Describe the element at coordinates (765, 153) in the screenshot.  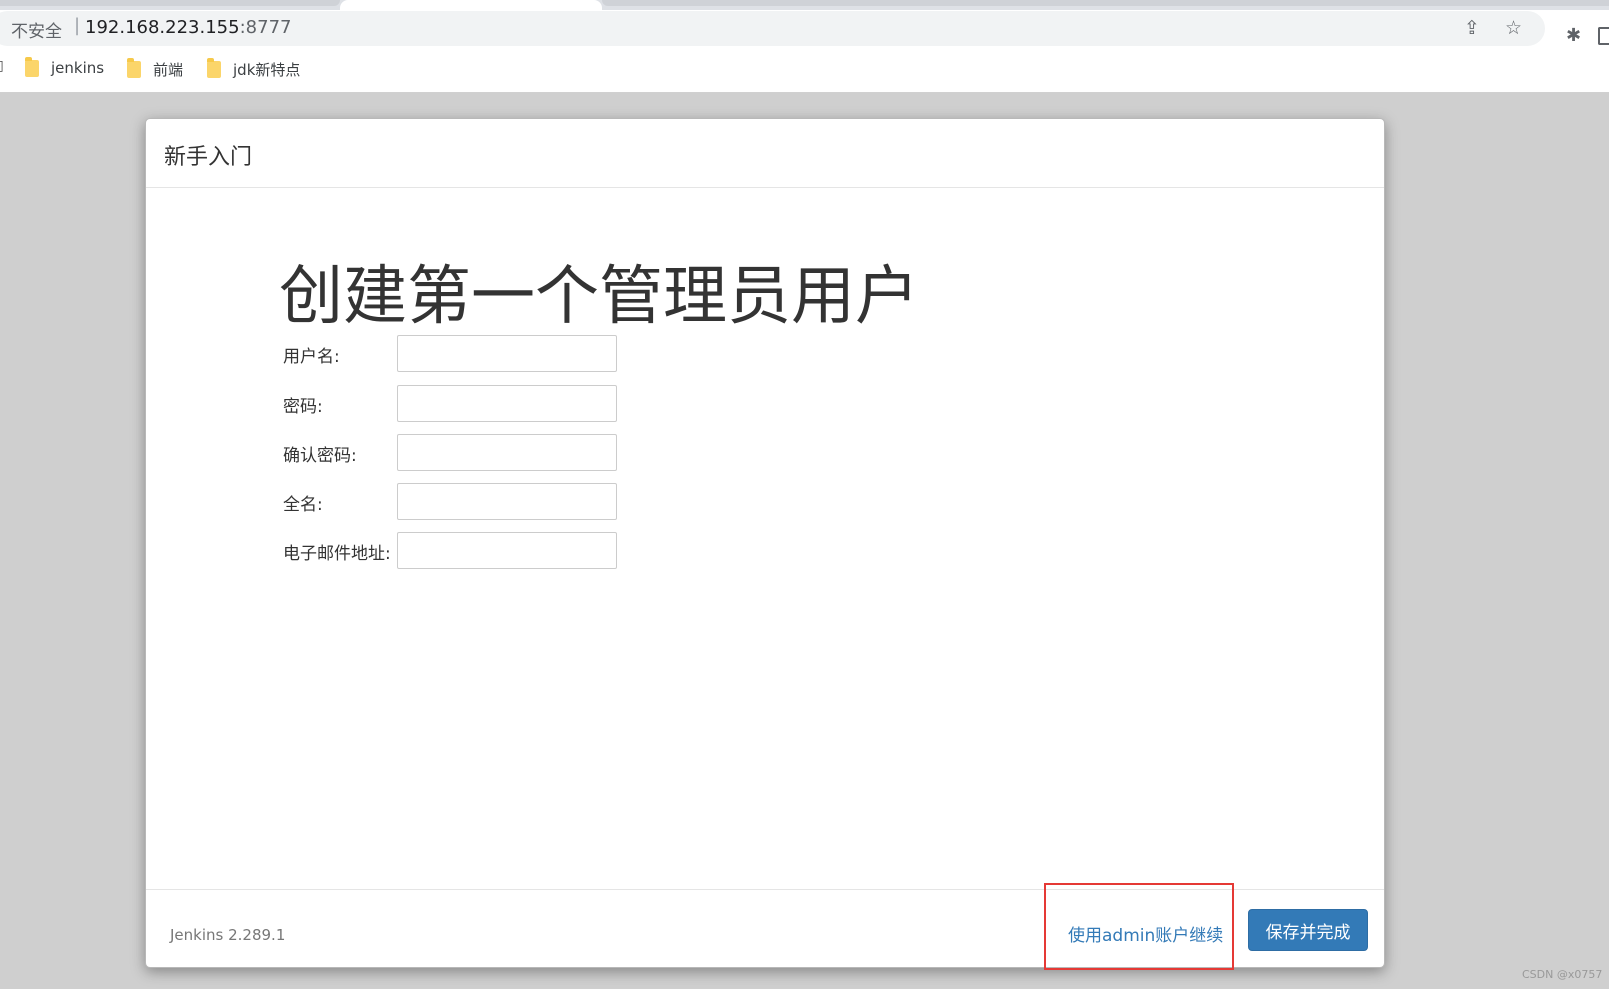
I see `dialog-header: 新手入门` at that location.